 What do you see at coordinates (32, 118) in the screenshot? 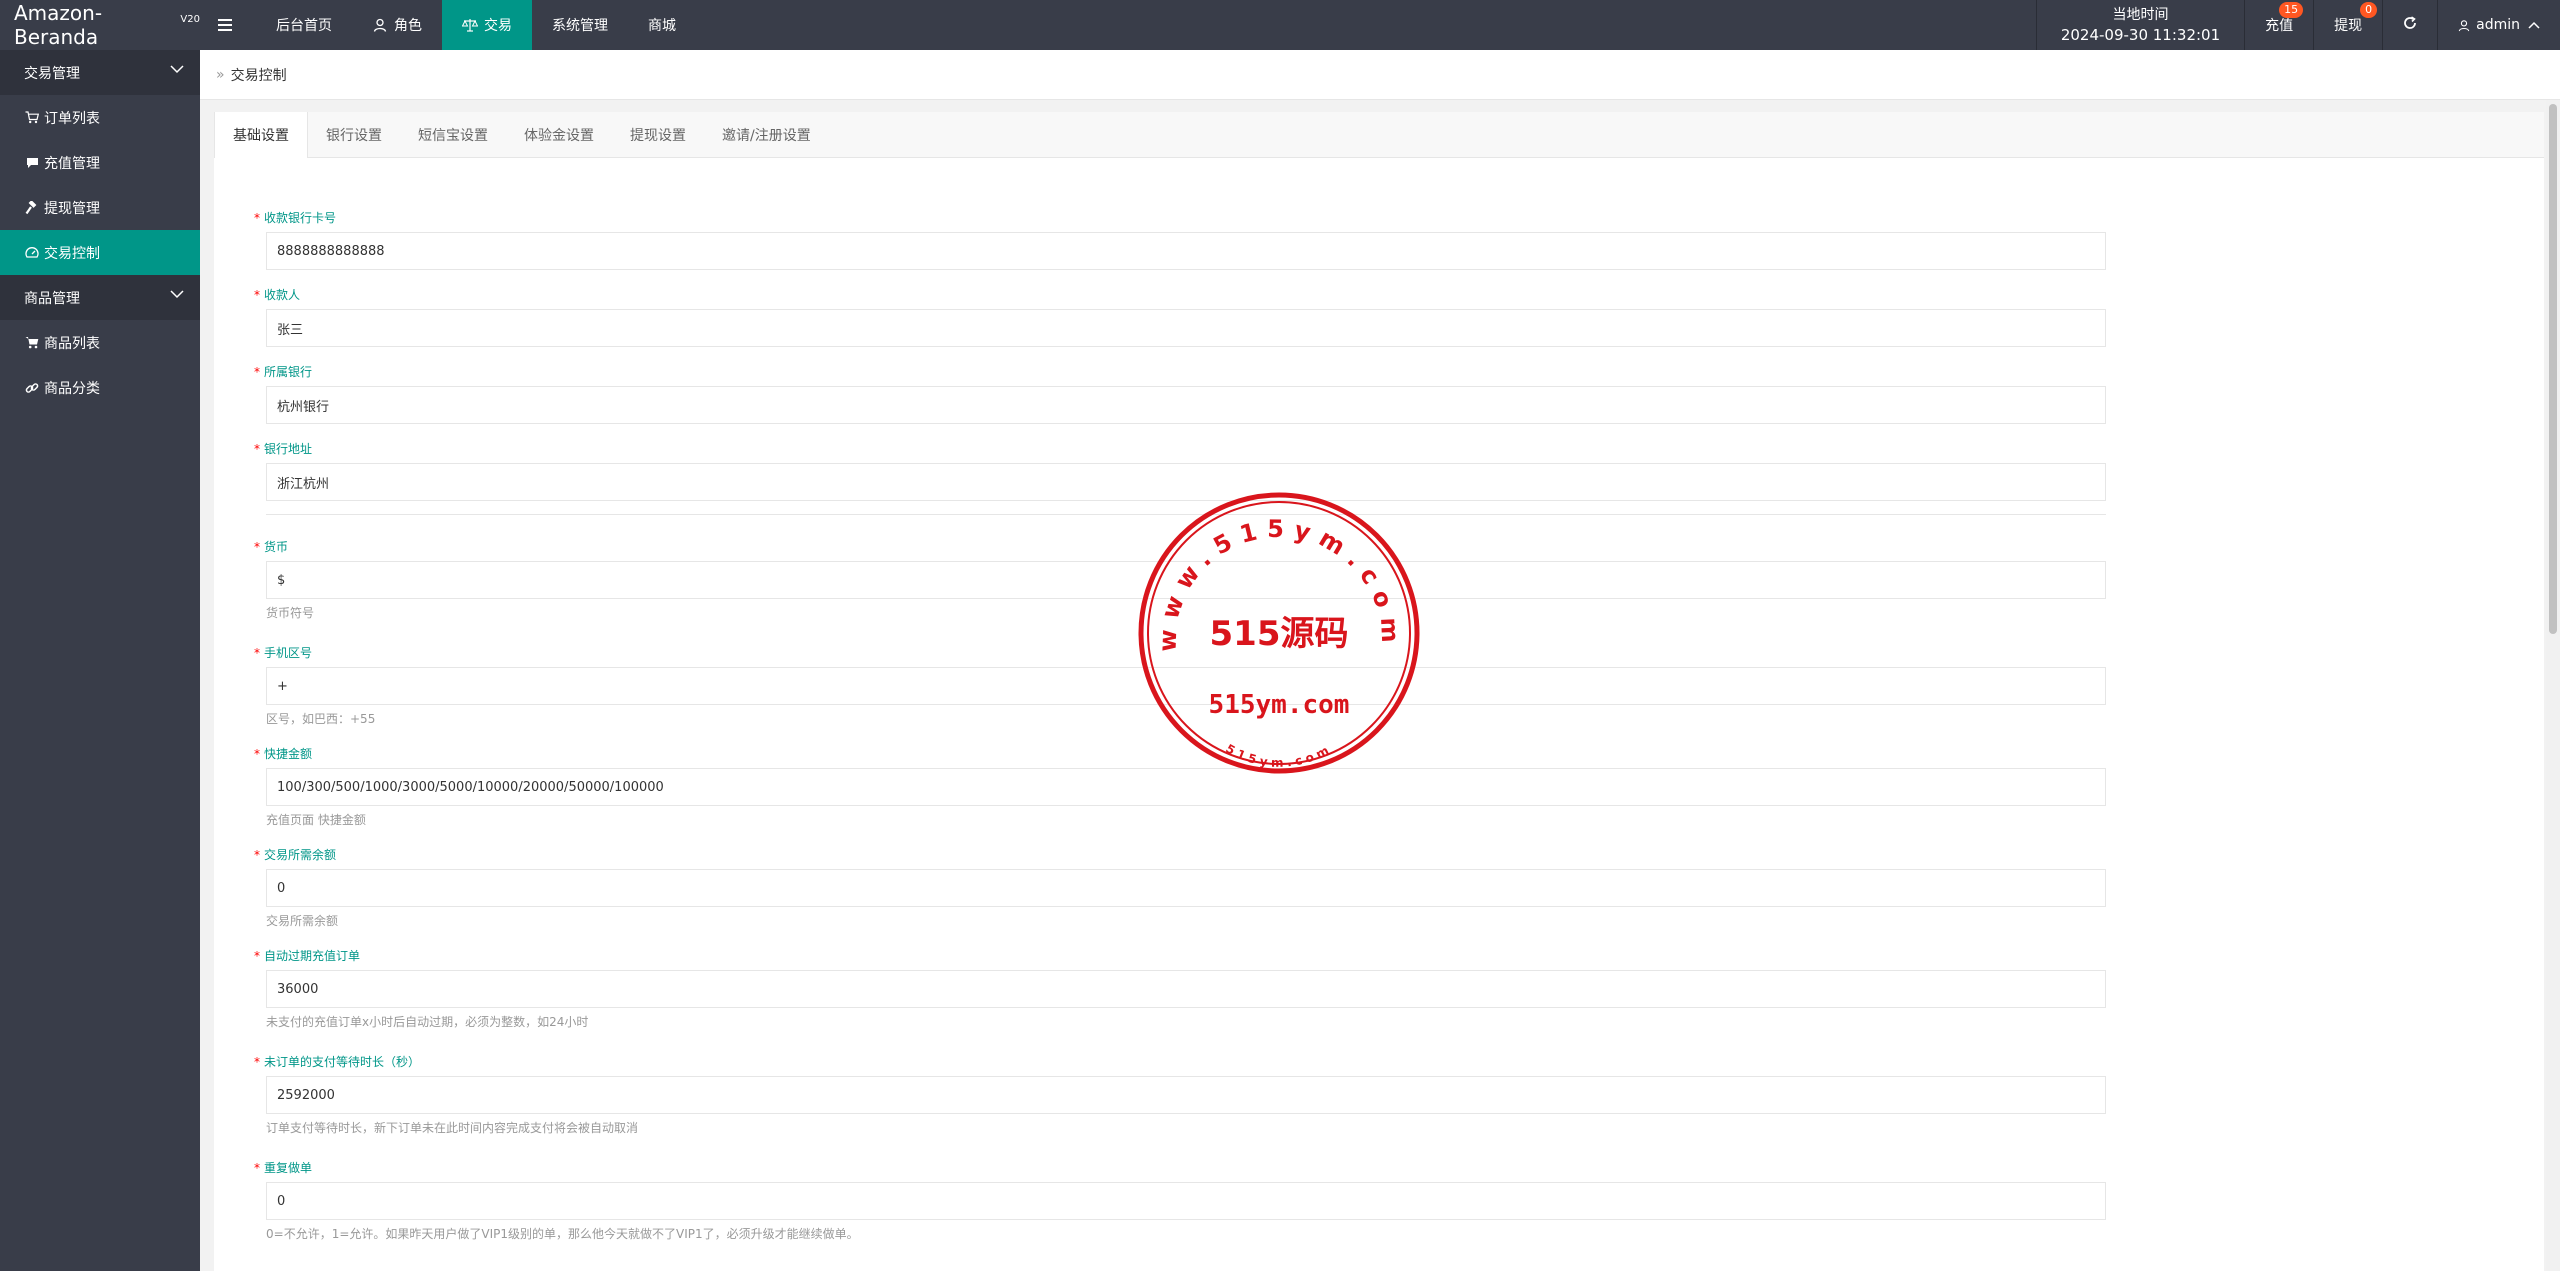
I see `cart-icon` at bounding box center [32, 118].